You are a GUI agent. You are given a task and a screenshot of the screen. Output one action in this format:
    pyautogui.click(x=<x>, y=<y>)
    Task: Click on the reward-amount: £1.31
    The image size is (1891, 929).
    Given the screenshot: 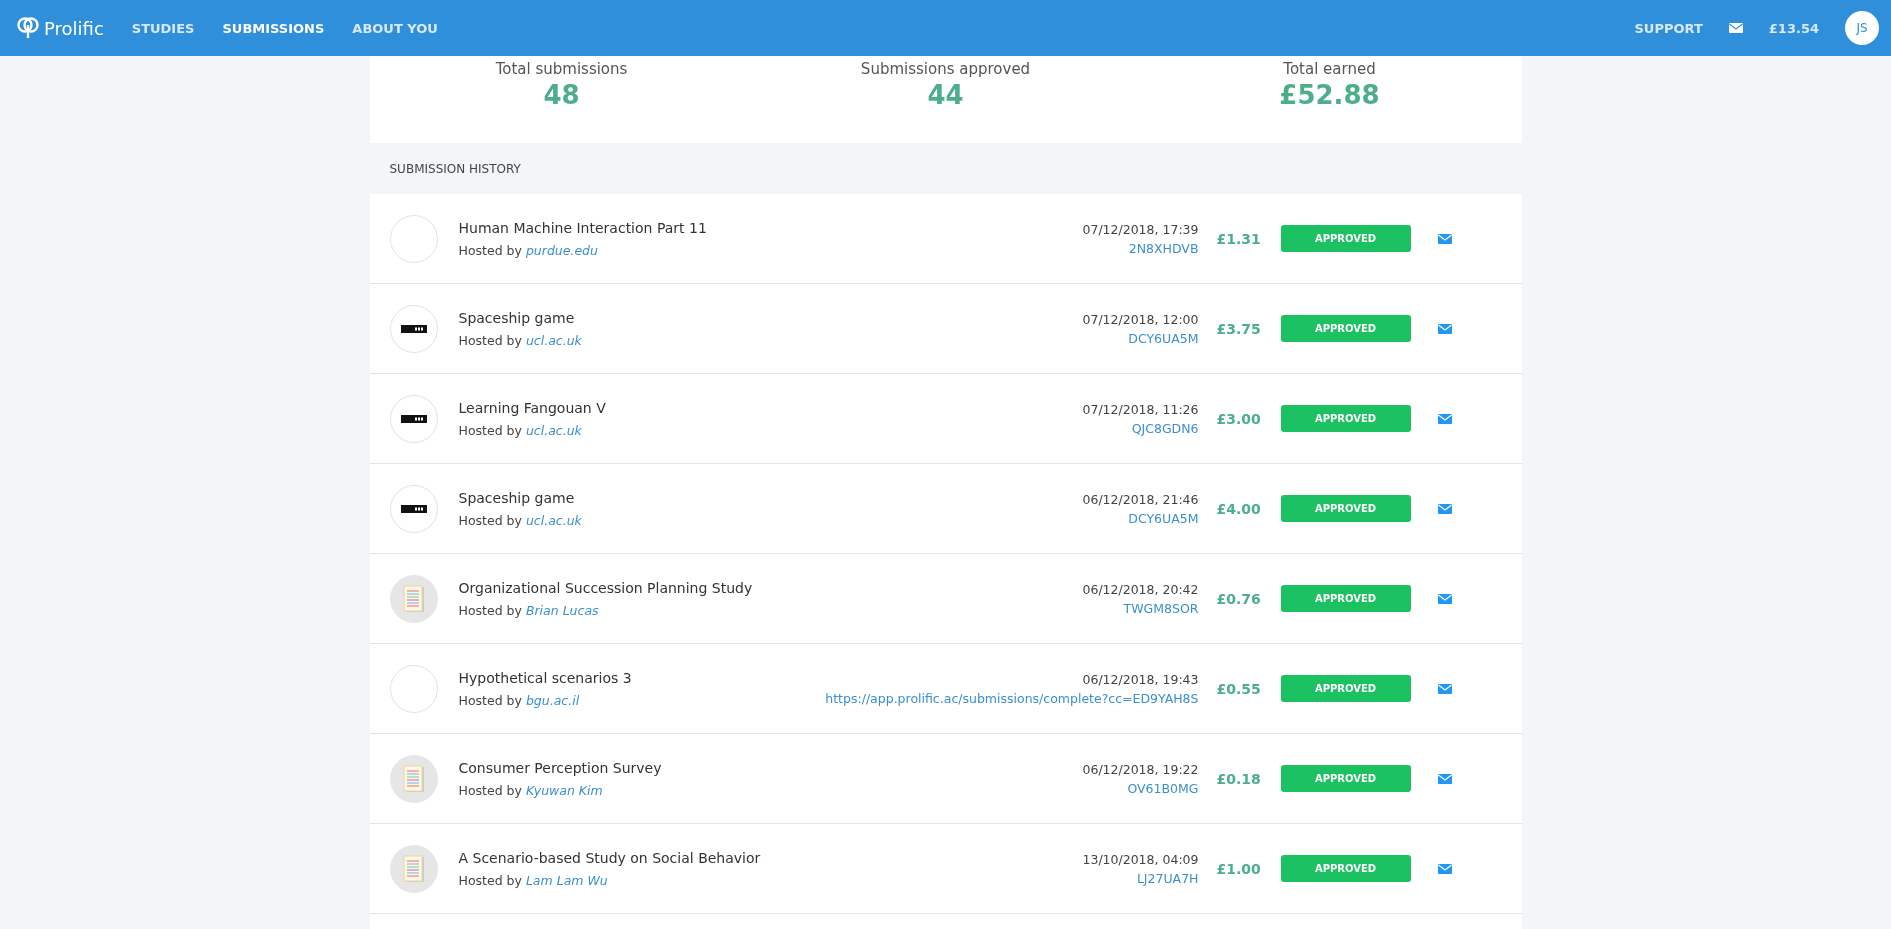 What is the action you would take?
    pyautogui.click(x=1239, y=238)
    